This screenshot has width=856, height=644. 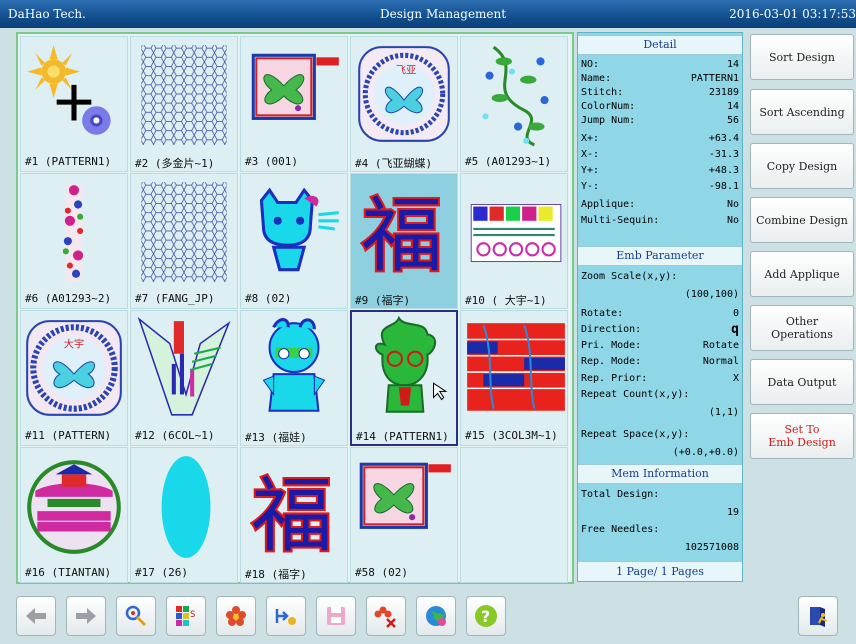 I want to click on design-tile: 飞亚 #4 (飞亚蝴蝶), so click(x=404, y=104).